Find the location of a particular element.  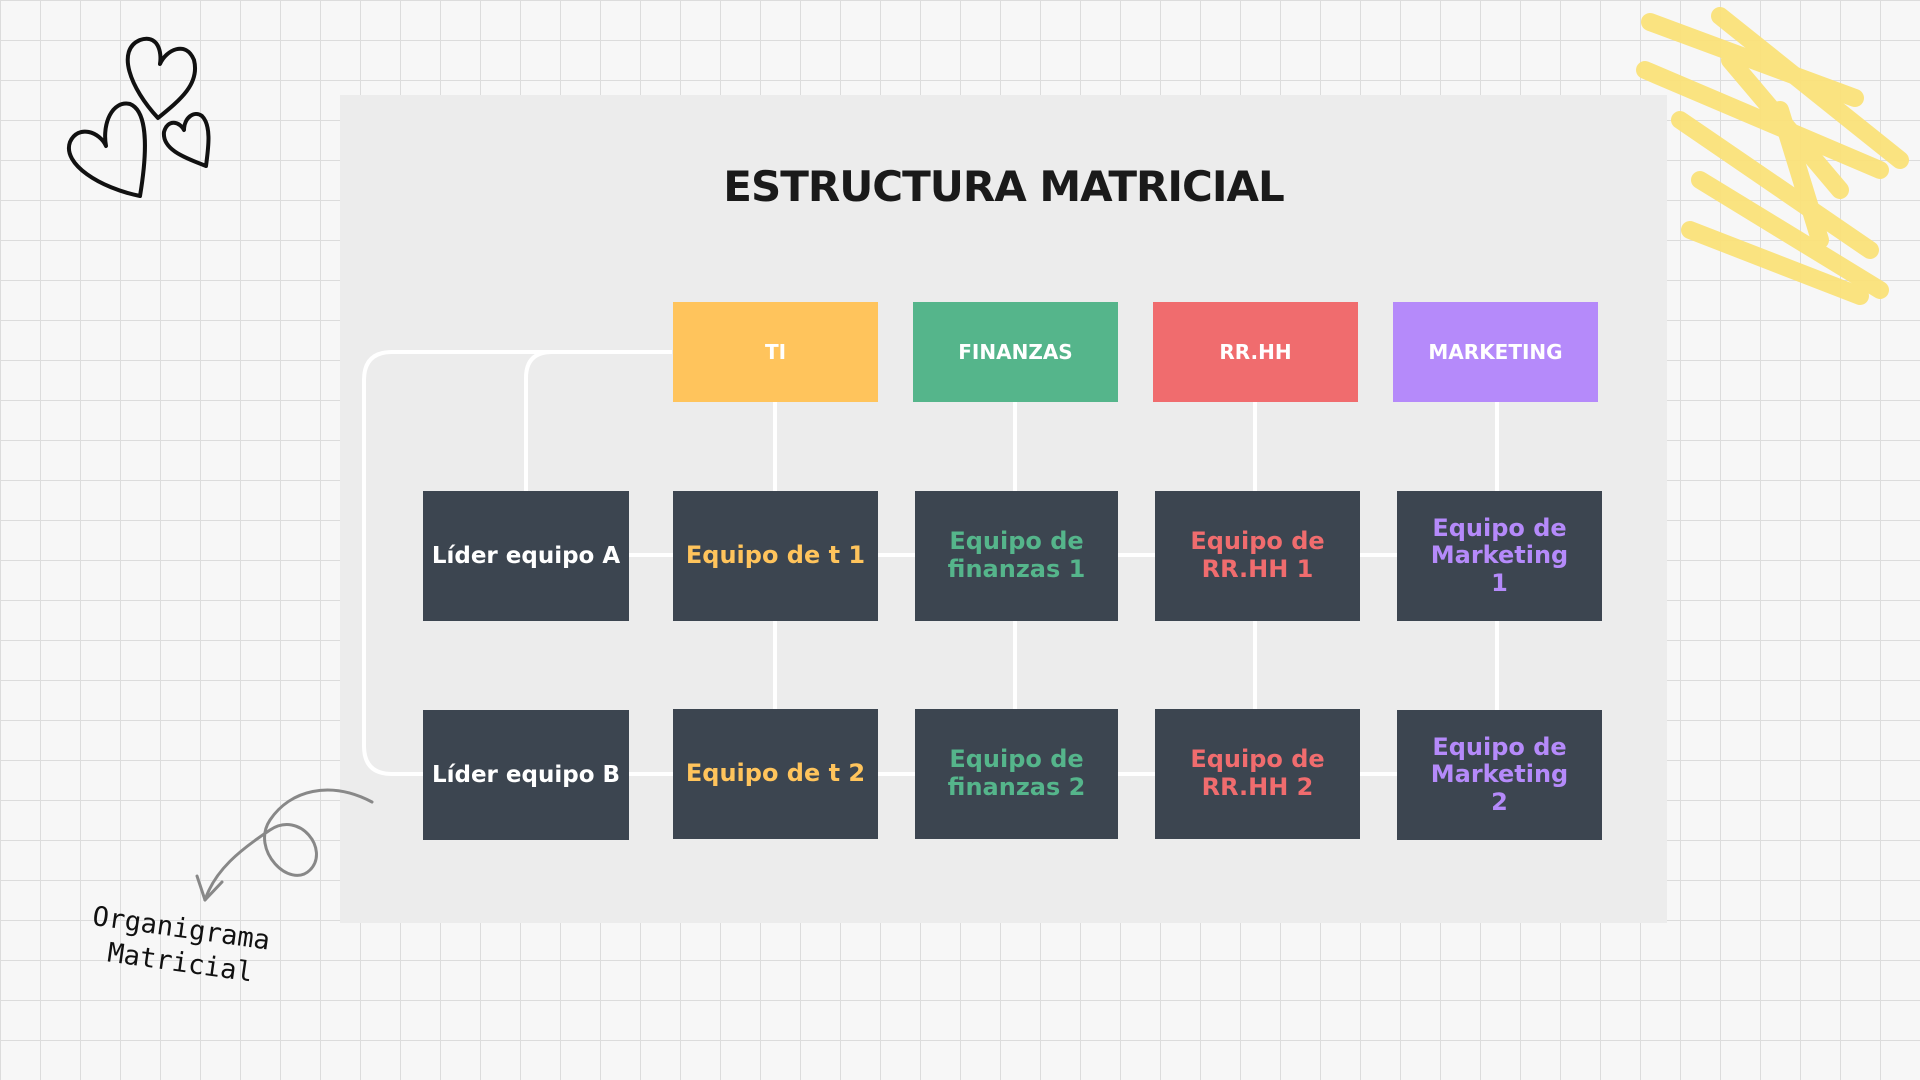

yellow-scribble-icon is located at coordinates (1772, 156).